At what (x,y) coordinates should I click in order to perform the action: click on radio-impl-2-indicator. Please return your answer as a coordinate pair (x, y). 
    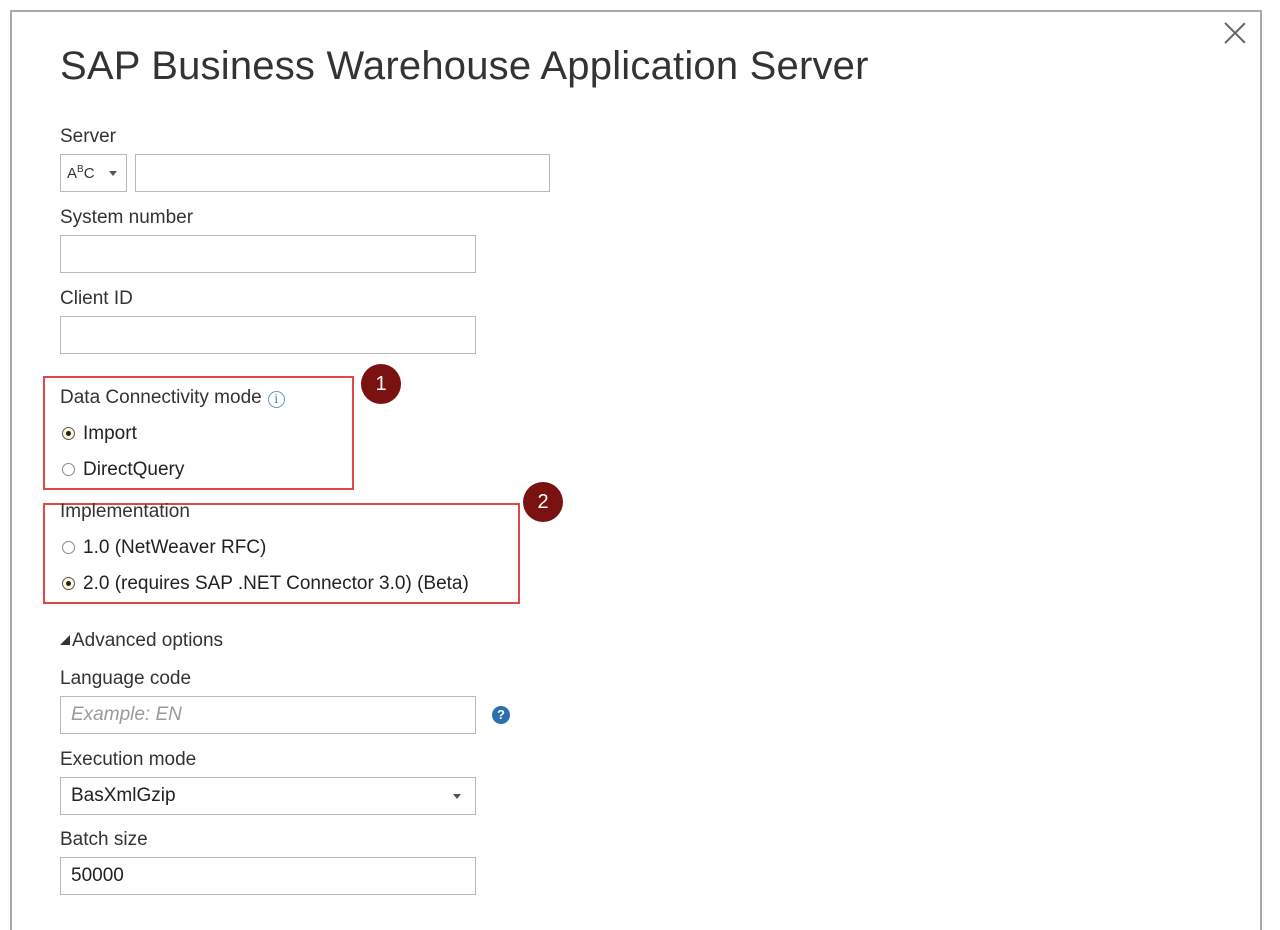
    Looking at the image, I should click on (68, 583).